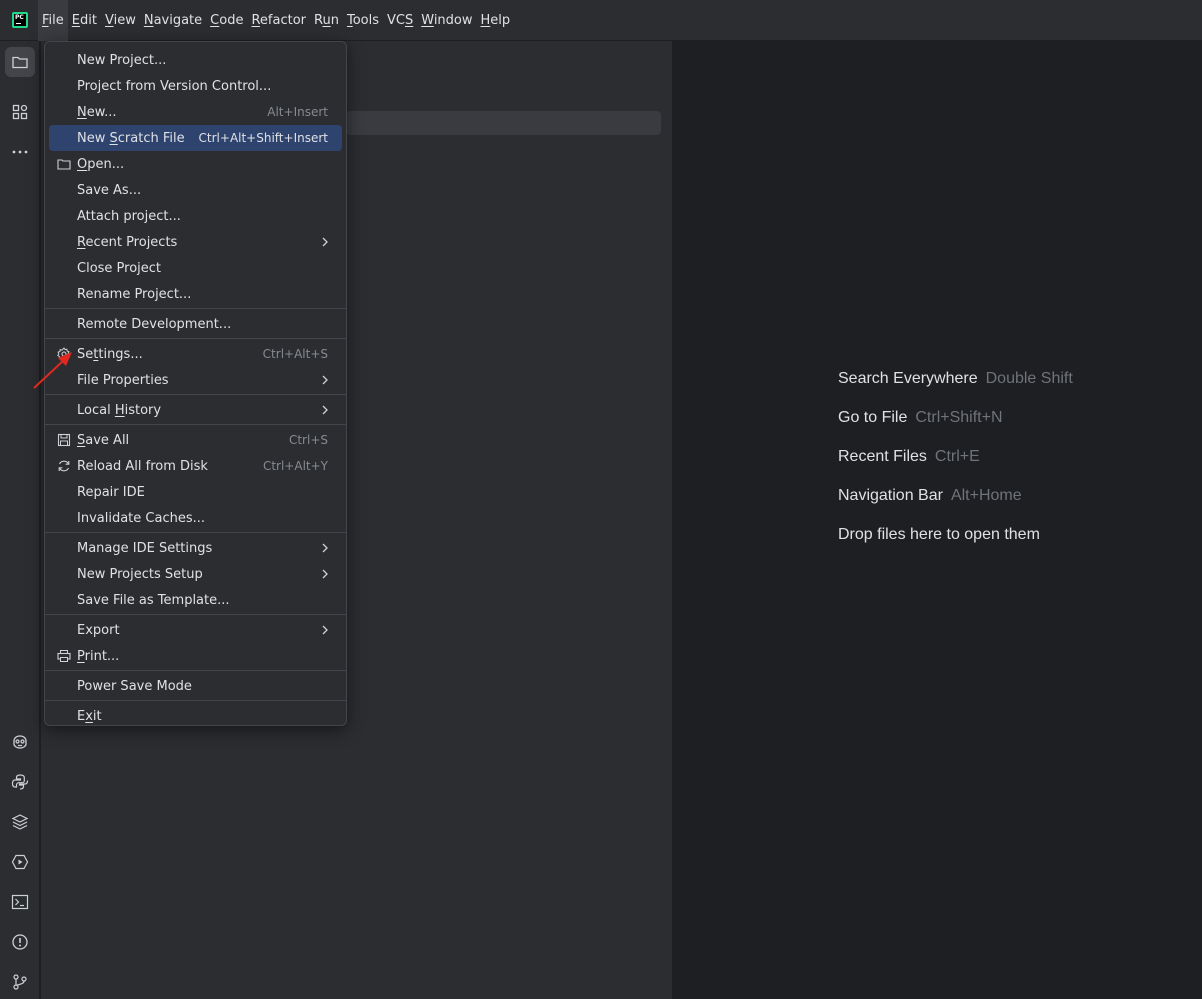 The image size is (1202, 999). I want to click on menu-item-exit: Exit, so click(195, 716).